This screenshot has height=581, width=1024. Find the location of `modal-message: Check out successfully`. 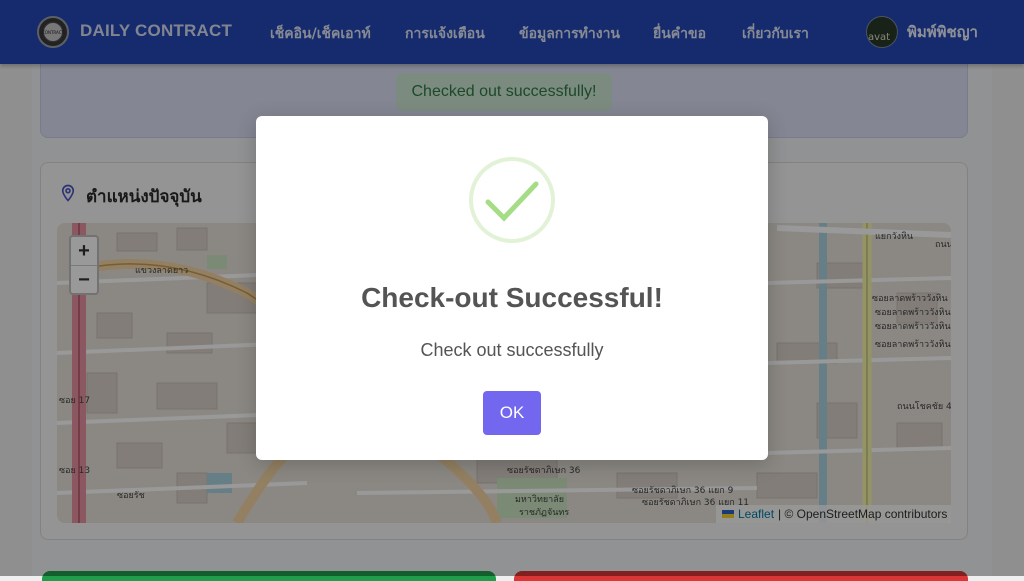

modal-message: Check out successfully is located at coordinates (512, 350).